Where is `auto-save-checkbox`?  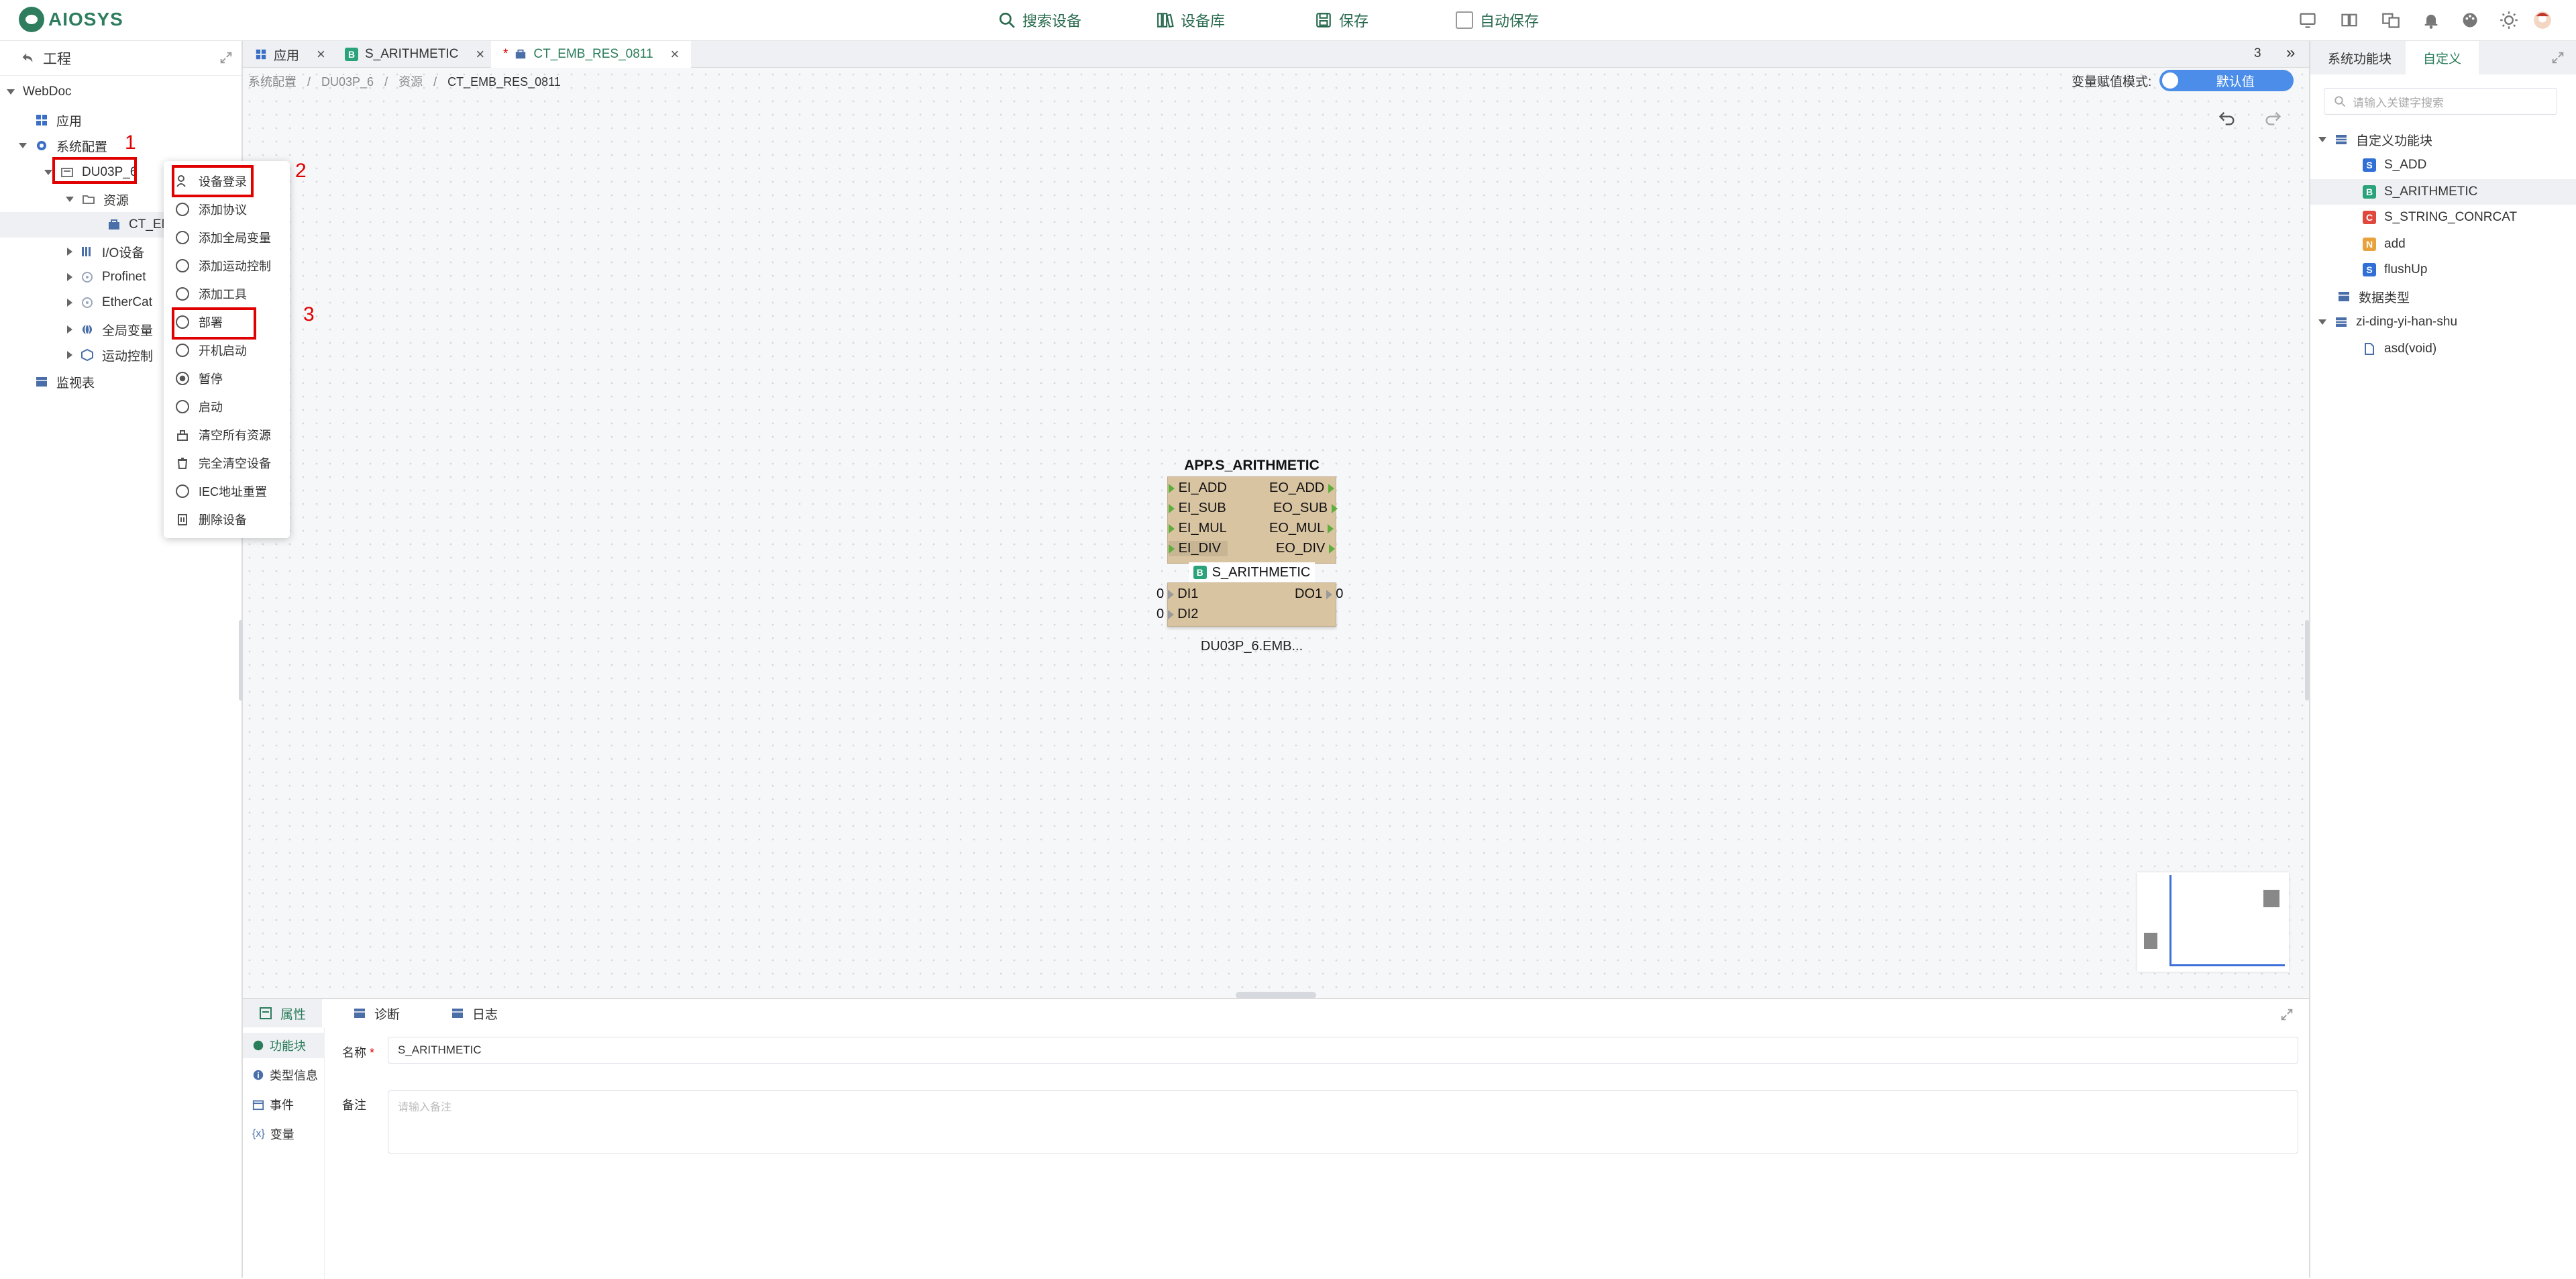
auto-save-checkbox is located at coordinates (1464, 20).